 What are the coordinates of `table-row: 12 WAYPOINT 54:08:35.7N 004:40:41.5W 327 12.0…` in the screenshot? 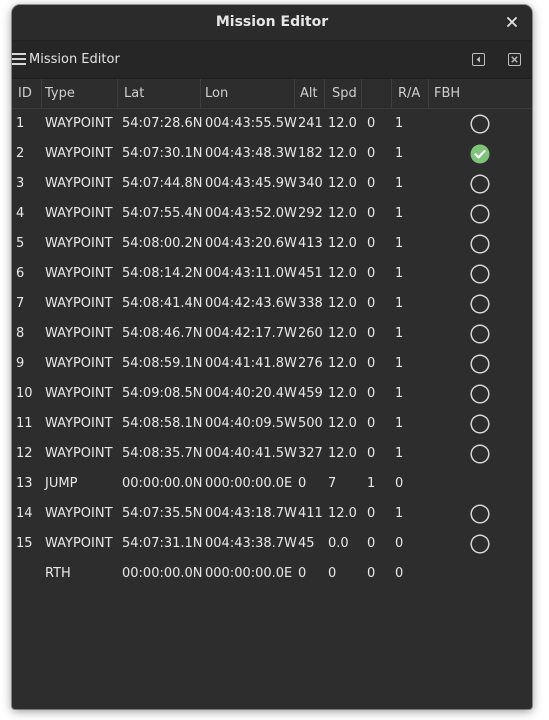 It's located at (272, 454).